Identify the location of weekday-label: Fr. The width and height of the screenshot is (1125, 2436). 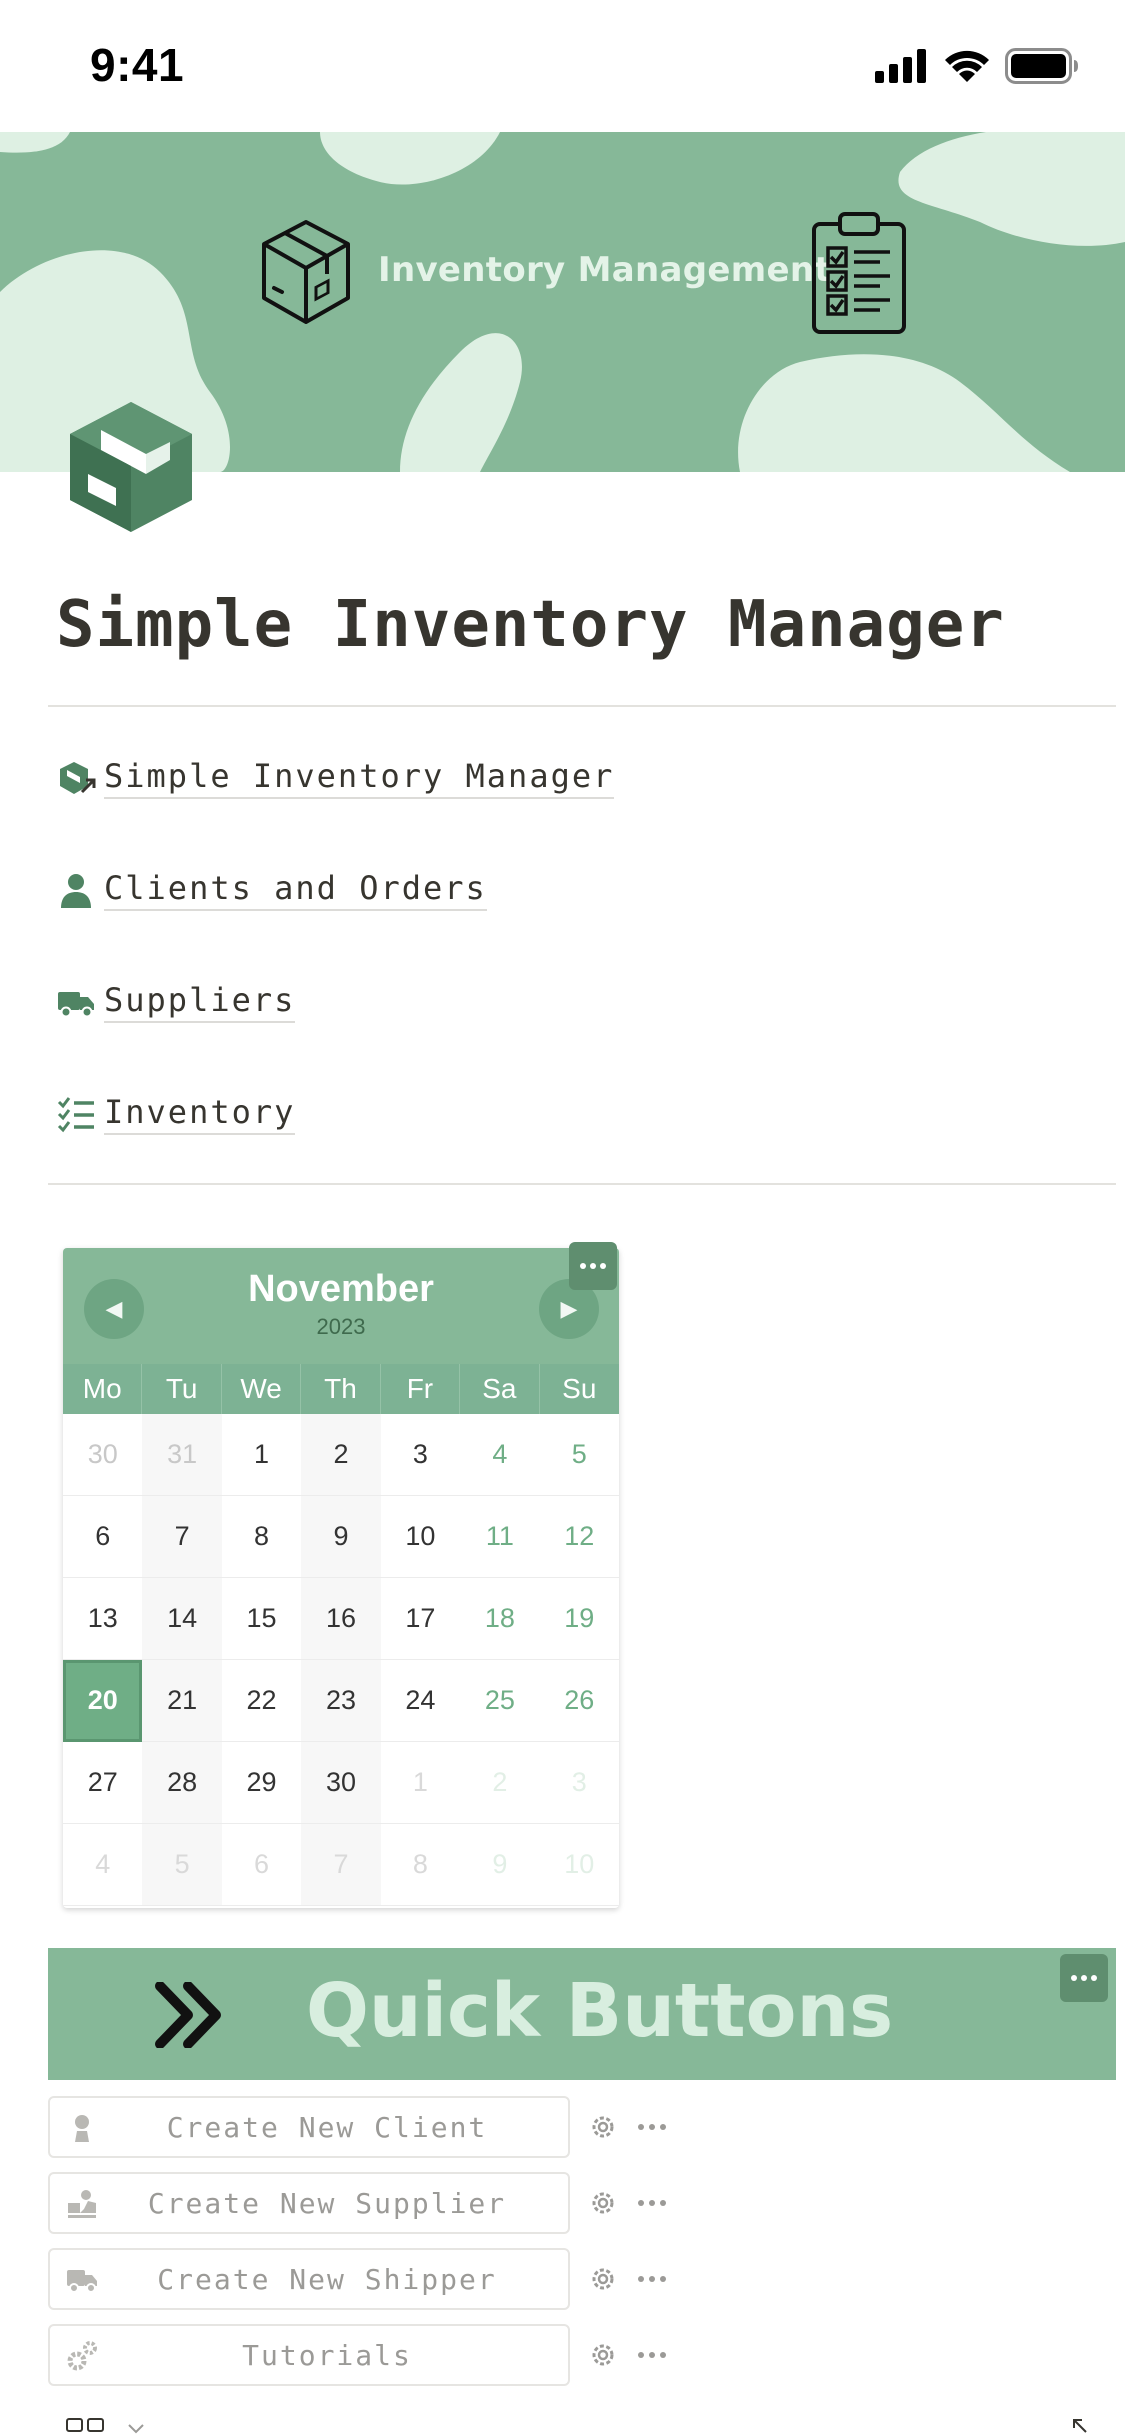
(421, 1389).